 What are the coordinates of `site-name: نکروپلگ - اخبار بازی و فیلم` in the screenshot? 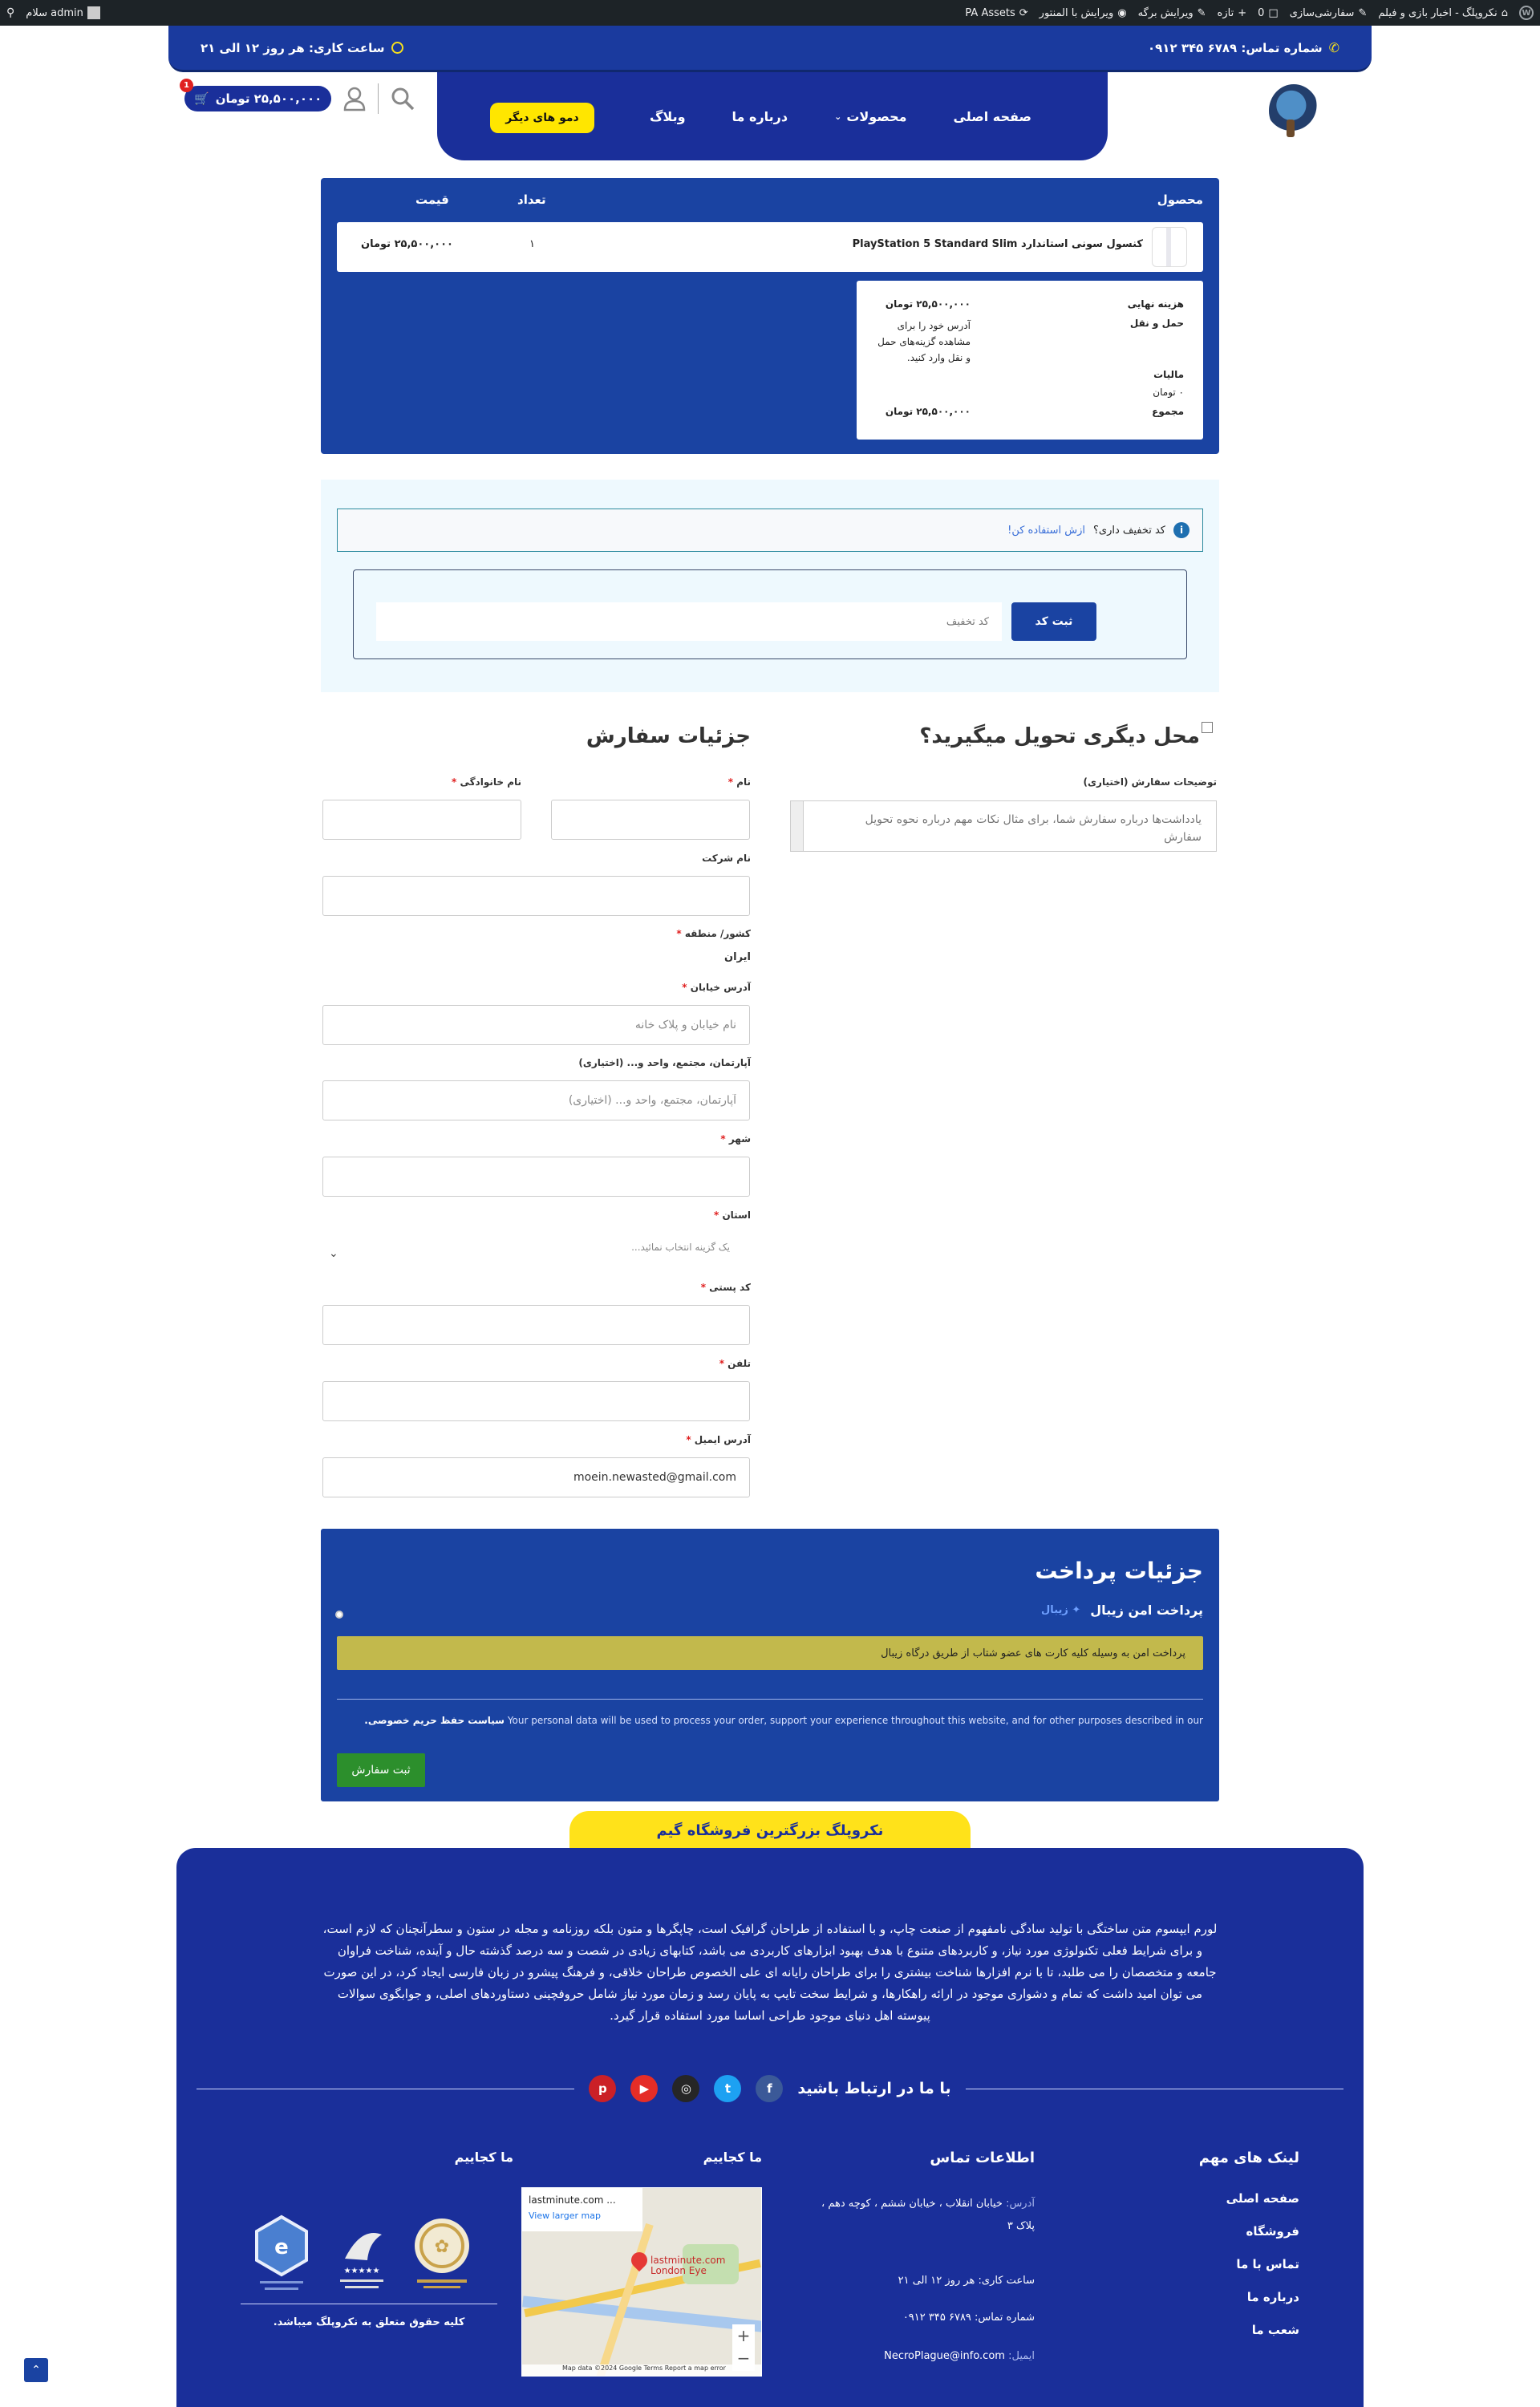 It's located at (1437, 12).